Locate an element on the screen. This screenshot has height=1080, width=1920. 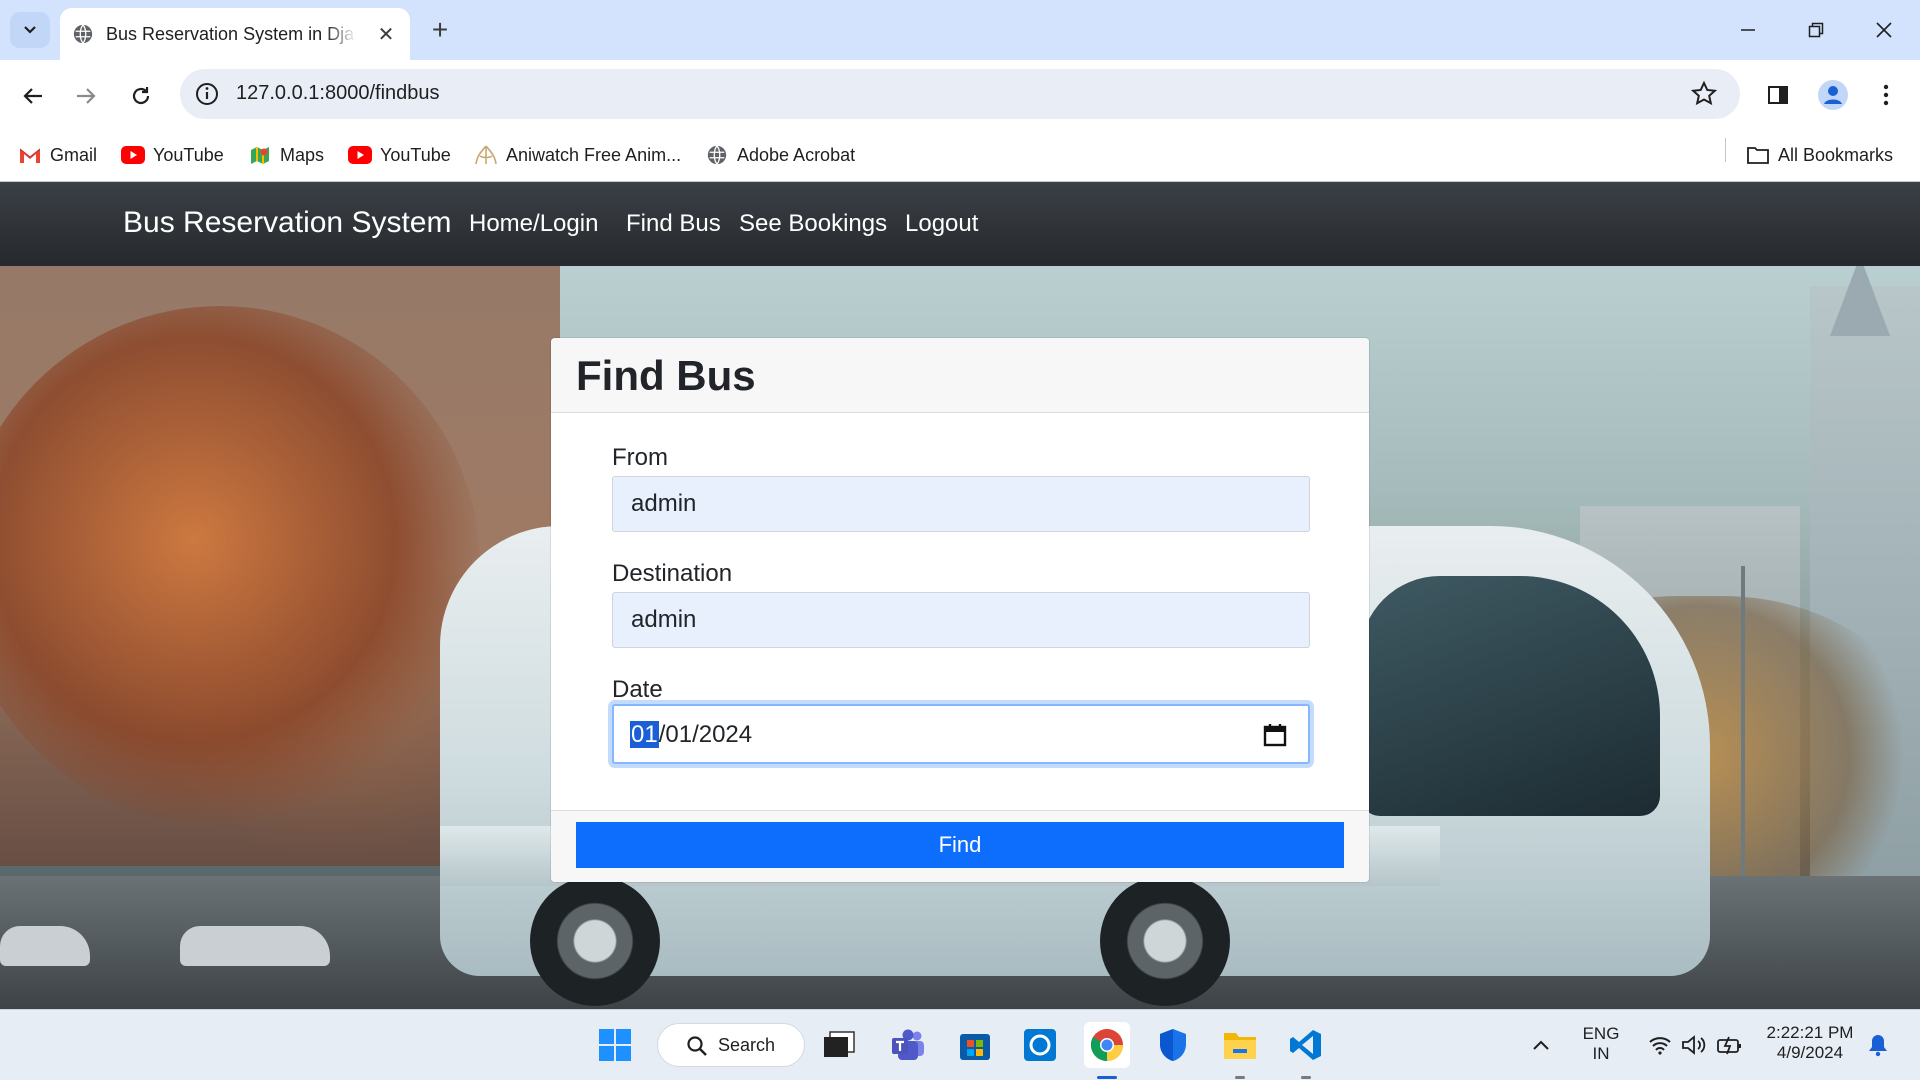
bookmark-youtube-2: YouTube is located at coordinates (399, 155).